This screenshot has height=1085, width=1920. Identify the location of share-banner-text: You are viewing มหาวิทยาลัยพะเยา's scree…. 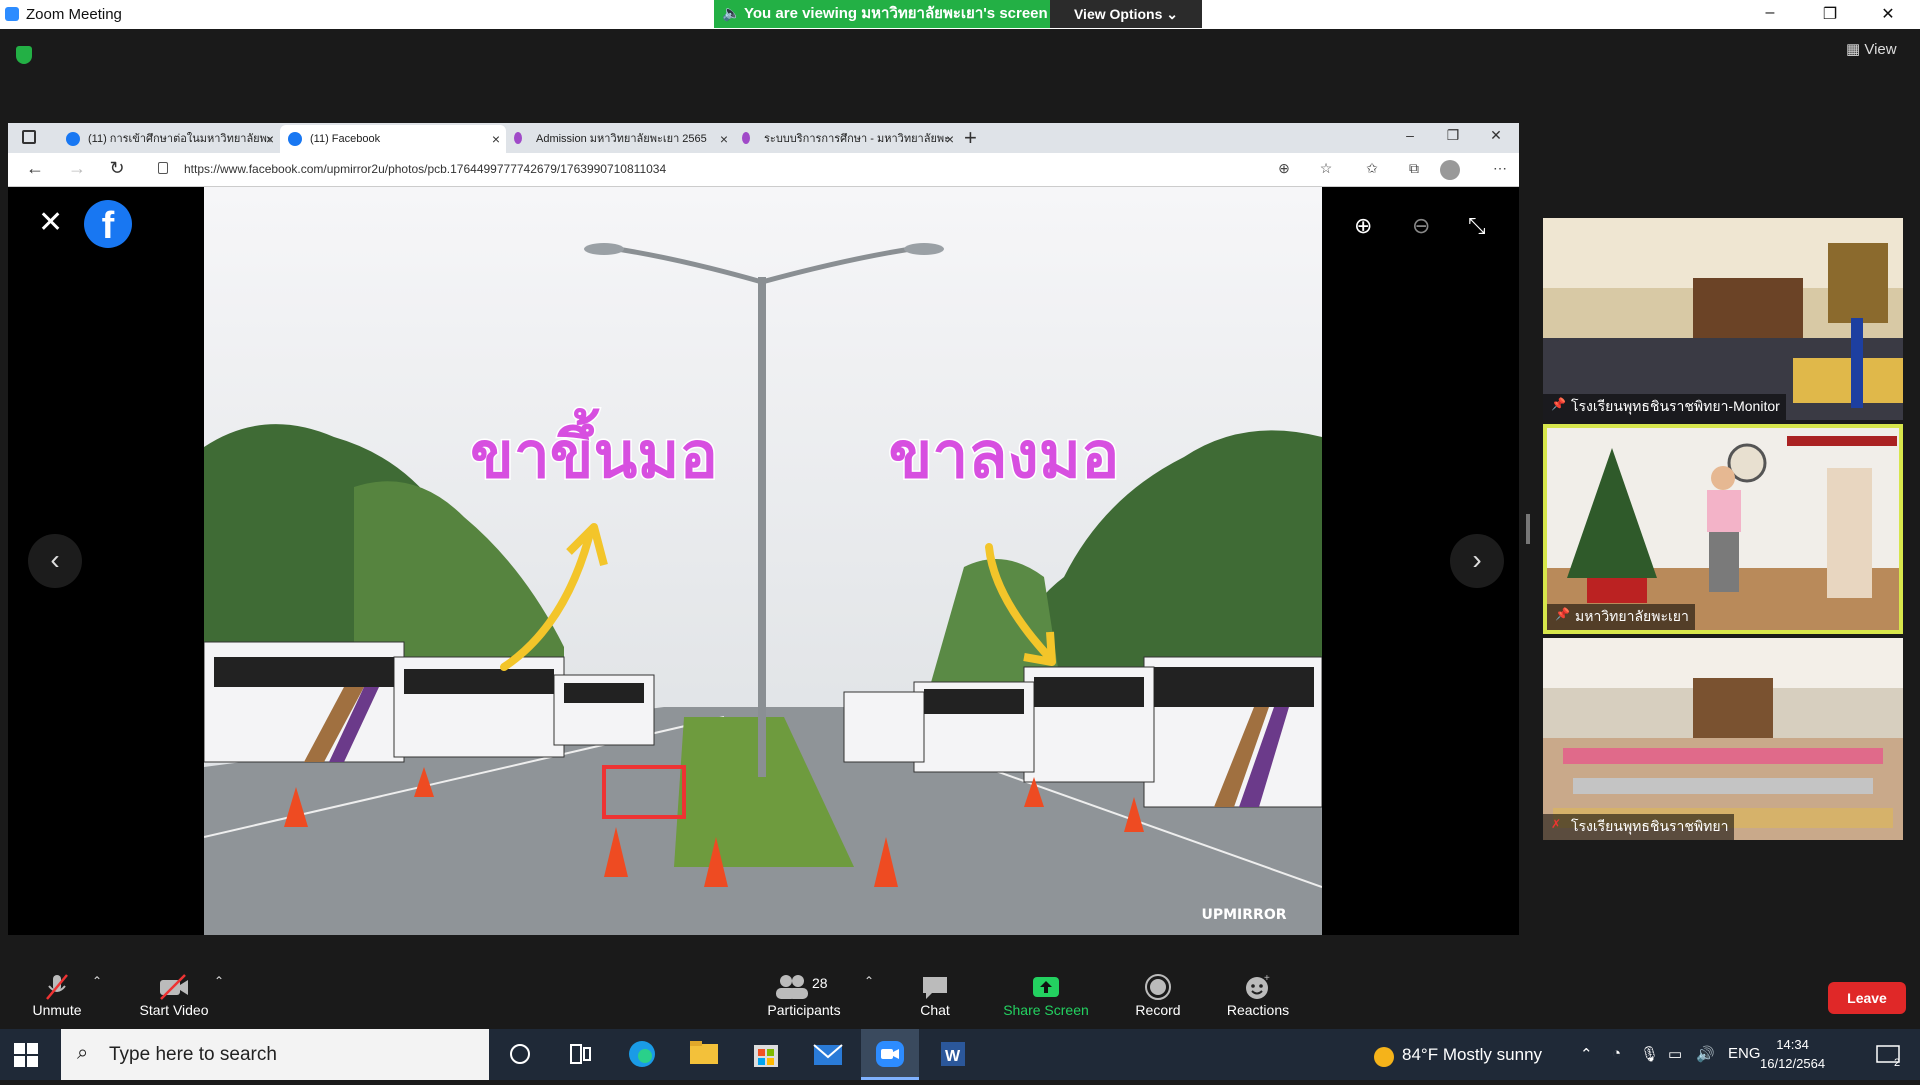
(896, 13).